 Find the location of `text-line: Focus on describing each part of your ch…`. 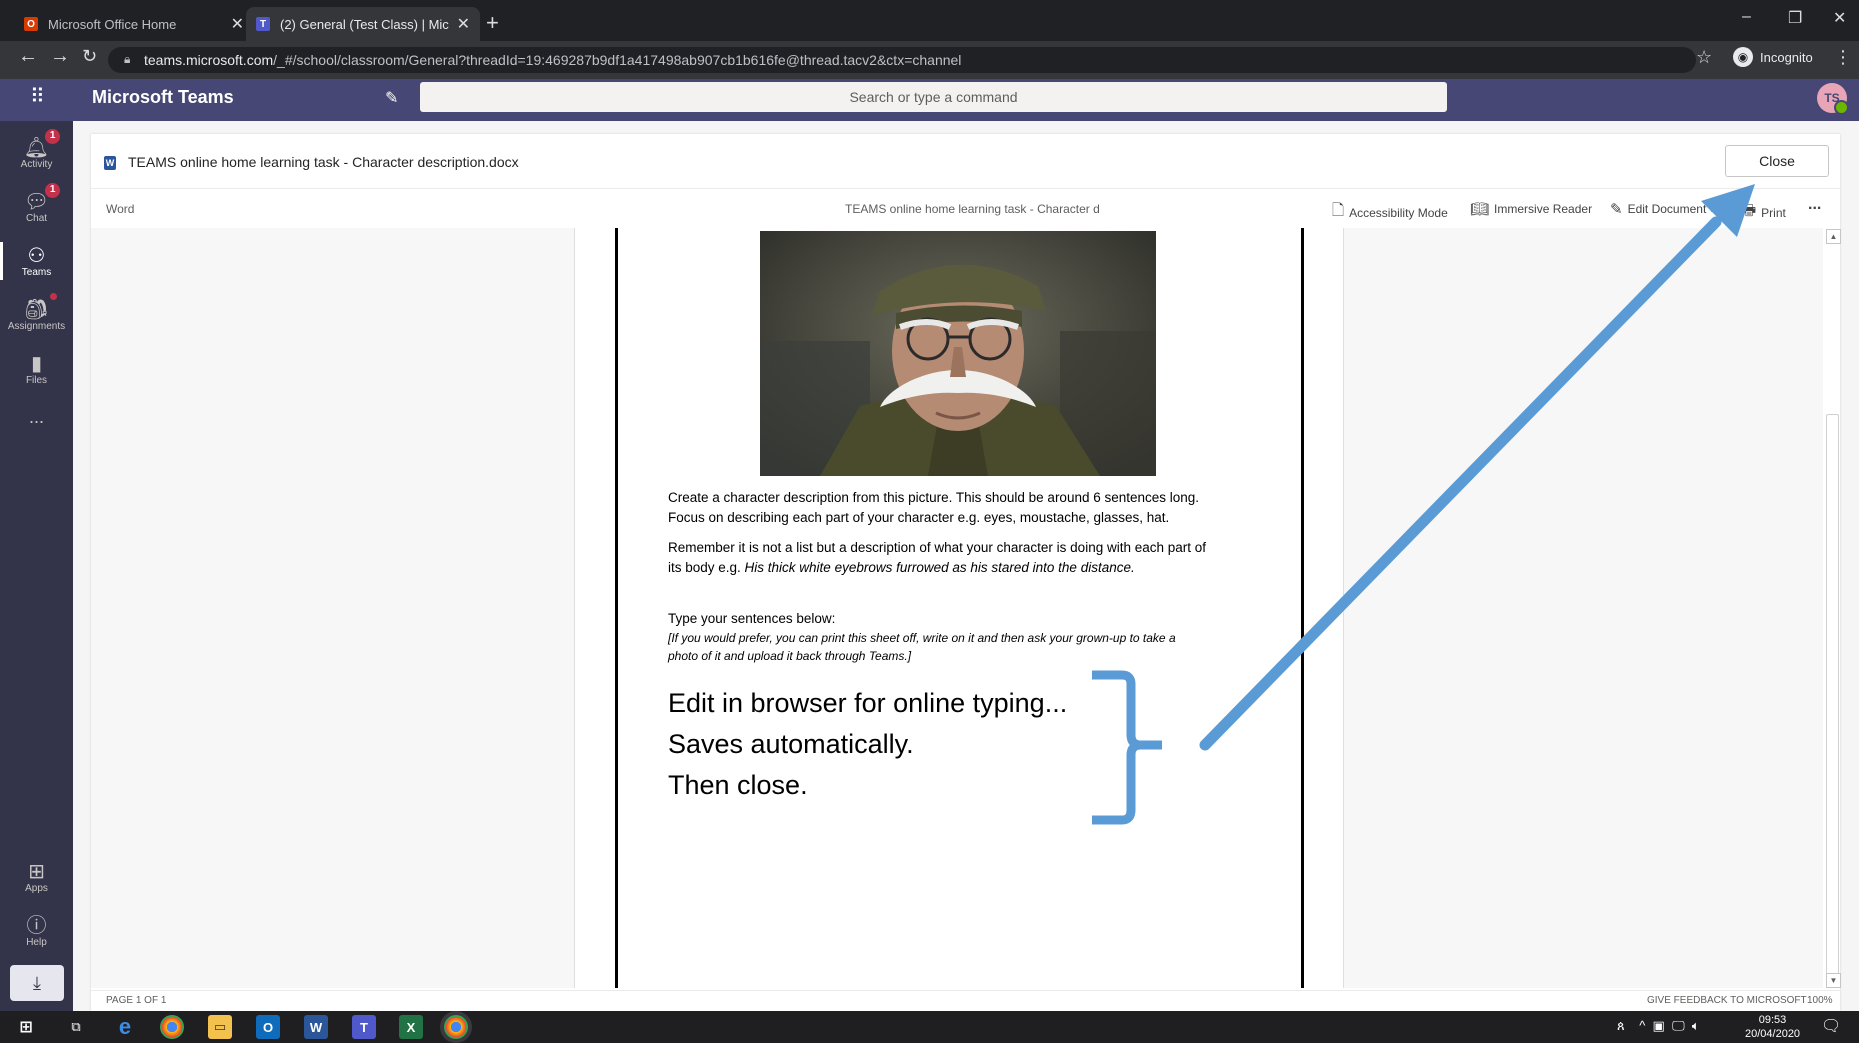

text-line: Focus on describing each part of your ch… is located at coordinates (919, 517).